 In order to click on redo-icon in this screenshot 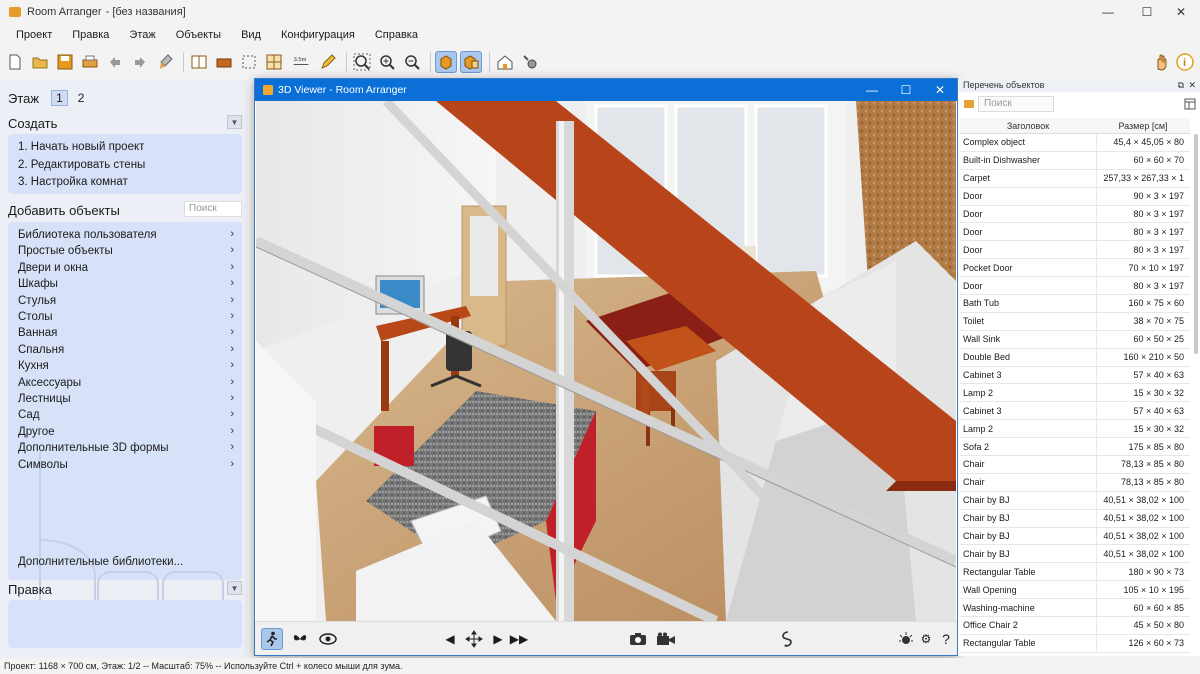, I will do `click(140, 62)`.